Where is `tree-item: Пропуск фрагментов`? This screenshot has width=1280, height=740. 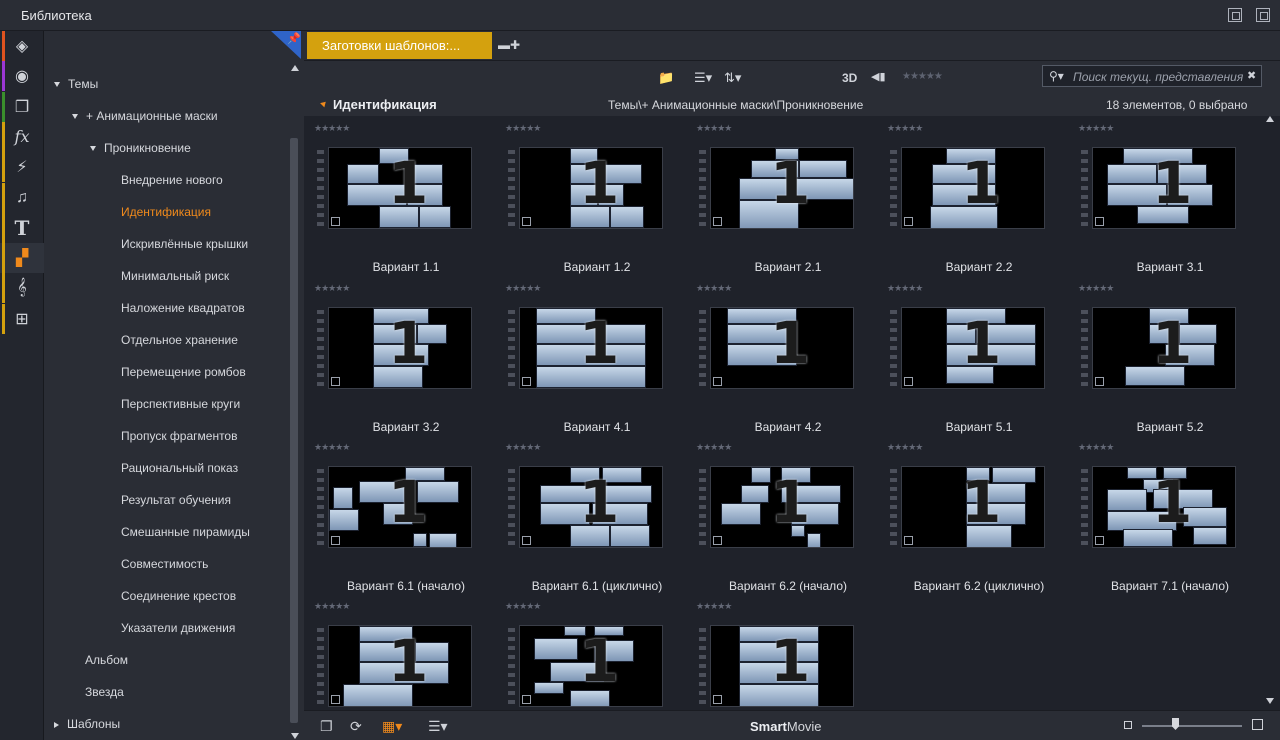
tree-item: Пропуск фрагментов is located at coordinates (179, 436).